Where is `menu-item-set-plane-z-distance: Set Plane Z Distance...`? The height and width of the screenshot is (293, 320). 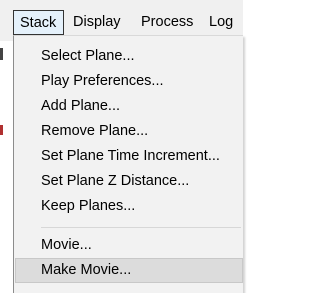
menu-item-set-plane-z-distance: Set Plane Z Distance... is located at coordinates (129, 181).